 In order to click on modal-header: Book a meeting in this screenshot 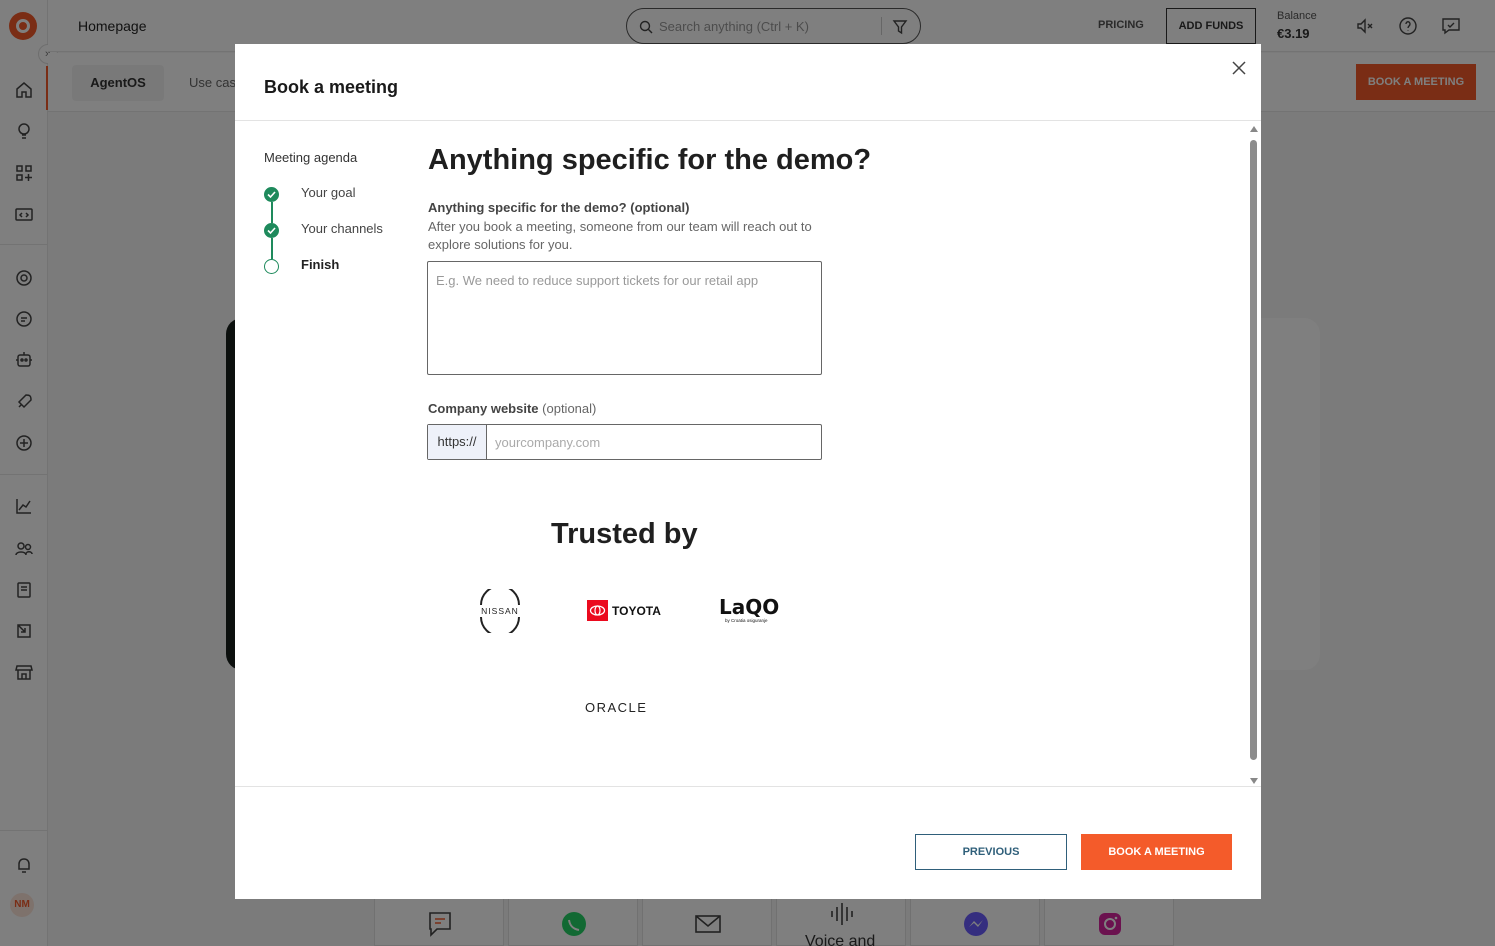, I will do `click(748, 82)`.